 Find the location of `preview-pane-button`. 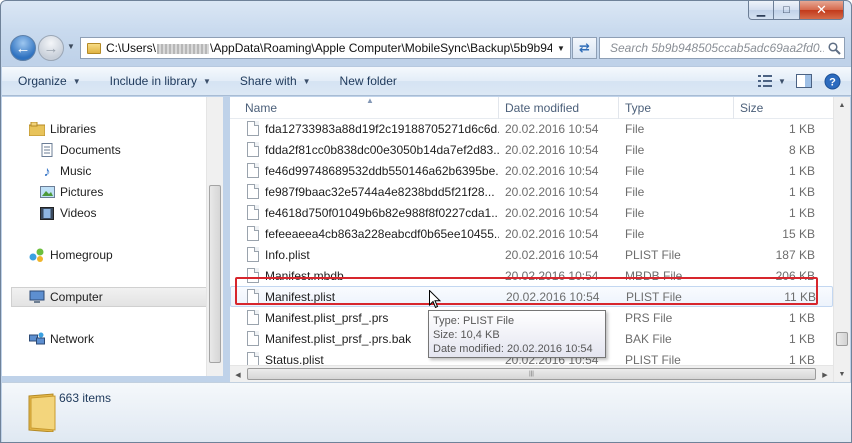

preview-pane-button is located at coordinates (804, 81).